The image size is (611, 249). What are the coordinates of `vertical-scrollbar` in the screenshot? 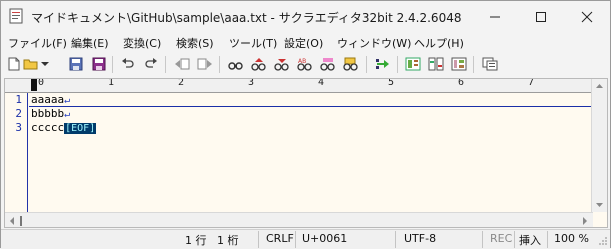 It's located at (599, 145).